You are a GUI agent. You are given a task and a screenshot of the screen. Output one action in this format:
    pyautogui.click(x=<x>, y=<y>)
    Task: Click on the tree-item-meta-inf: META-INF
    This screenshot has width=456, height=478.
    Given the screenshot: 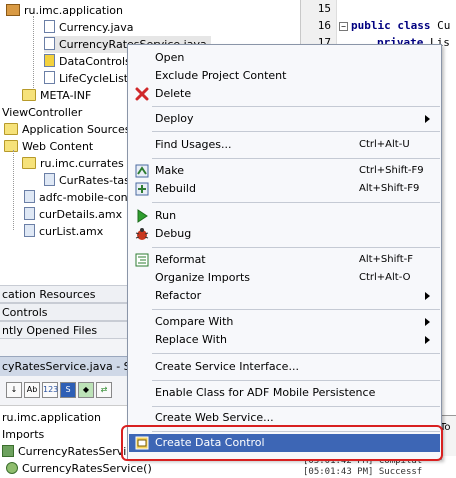 What is the action you would take?
    pyautogui.click(x=56, y=95)
    